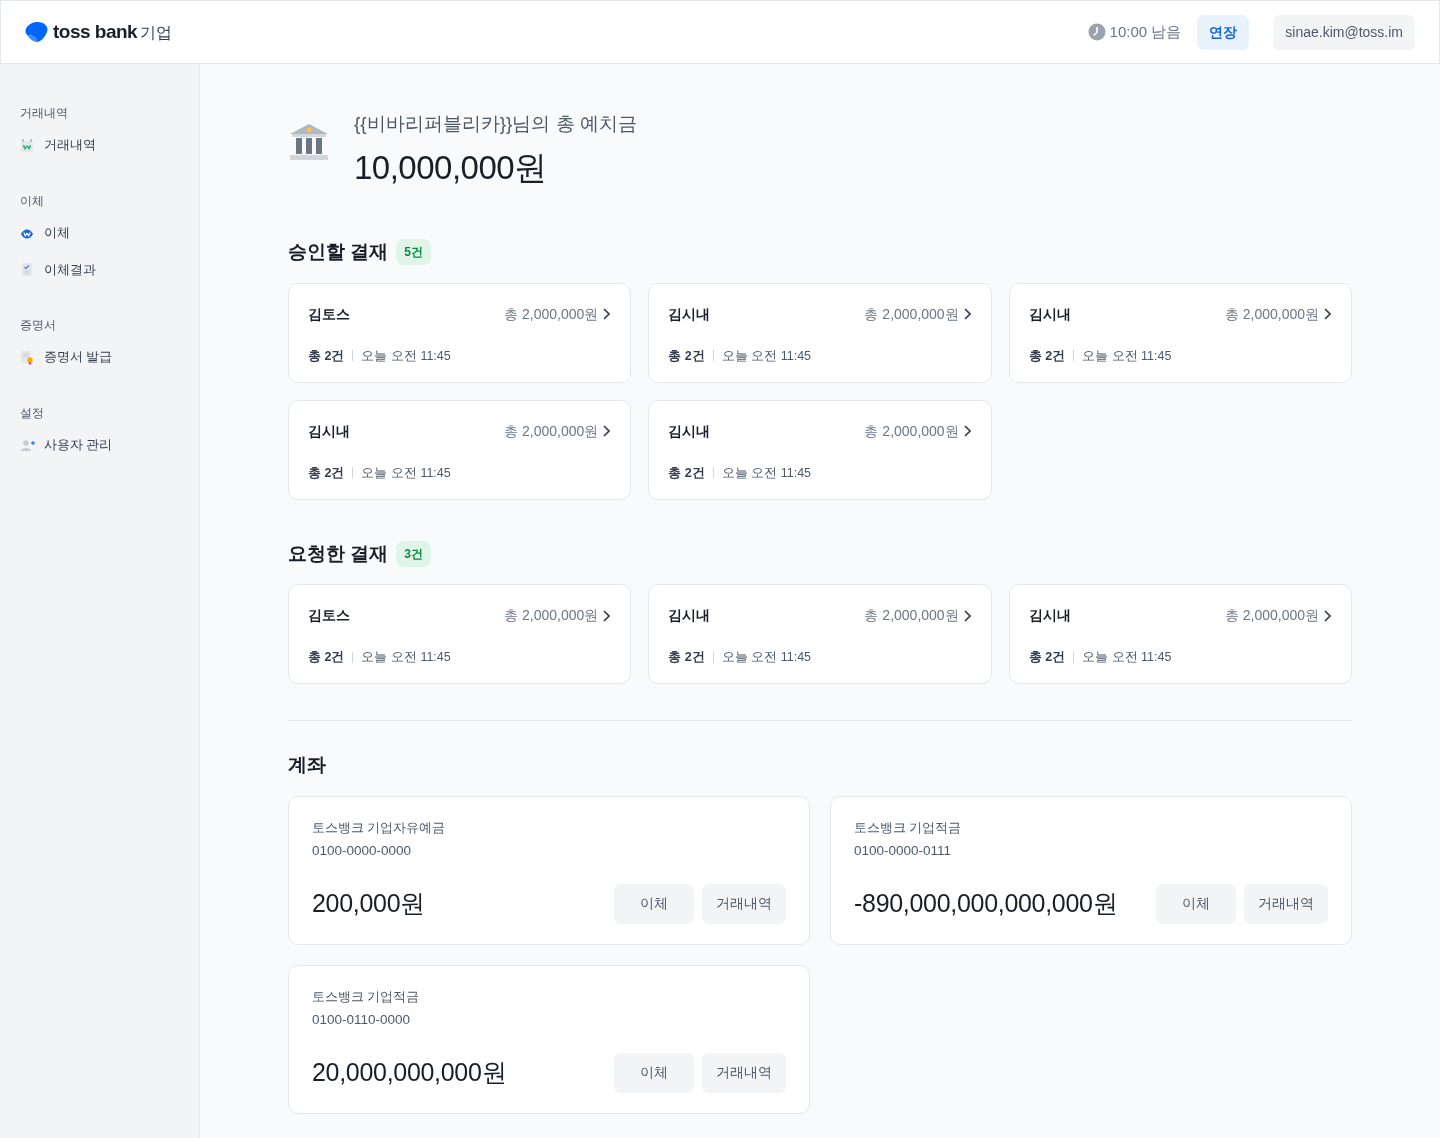 This screenshot has height=1138, width=1440. Describe the element at coordinates (409, 1072) in the screenshot. I see `account-balance: 20,000,000,000원` at that location.